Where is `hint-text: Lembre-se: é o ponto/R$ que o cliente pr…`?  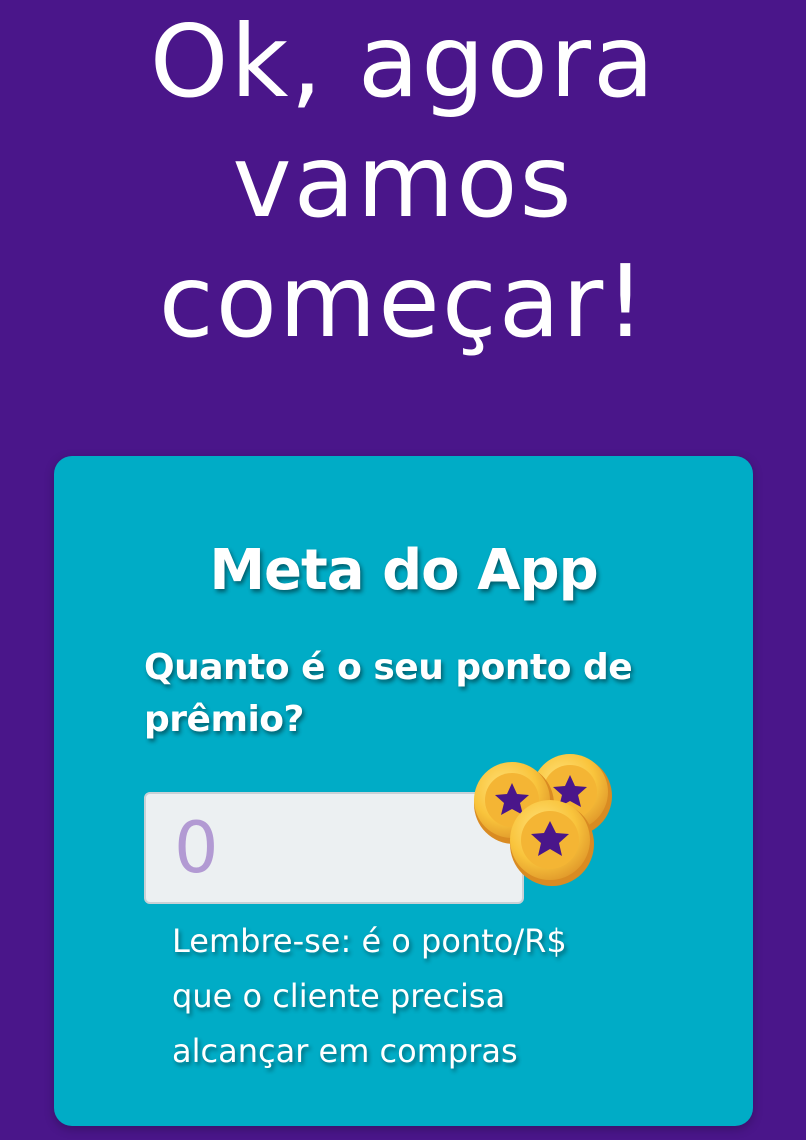 hint-text: Lembre-se: é o ponto/R$ que o cliente pr… is located at coordinates (432, 996).